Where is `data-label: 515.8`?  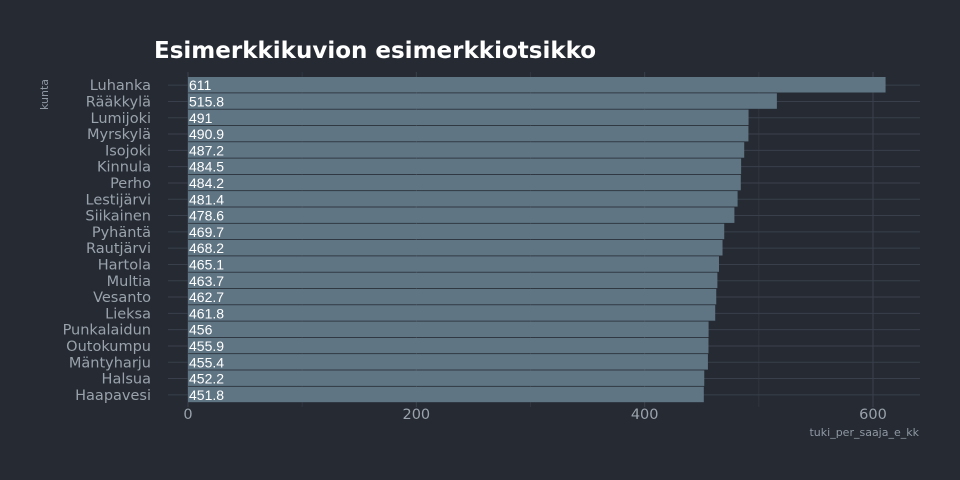 data-label: 515.8 is located at coordinates (206, 101).